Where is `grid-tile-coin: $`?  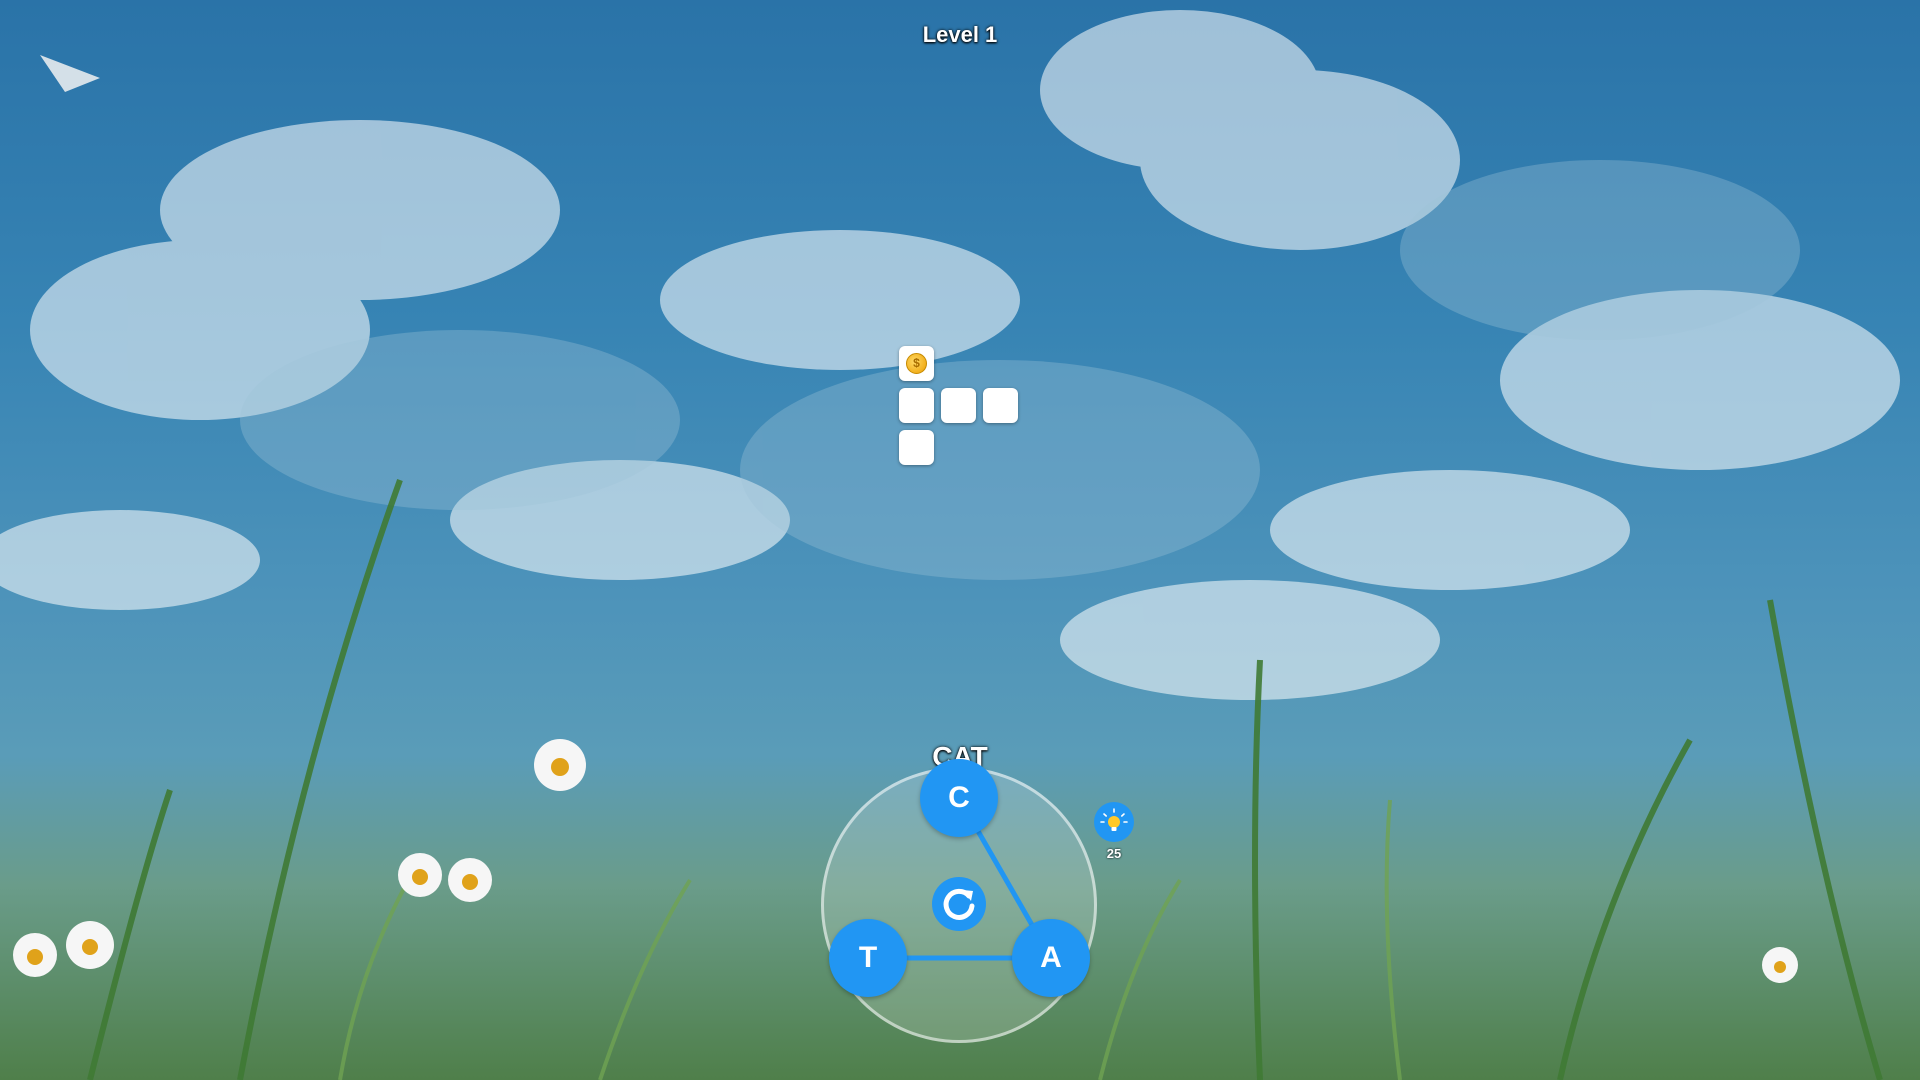 grid-tile-coin: $ is located at coordinates (916, 363).